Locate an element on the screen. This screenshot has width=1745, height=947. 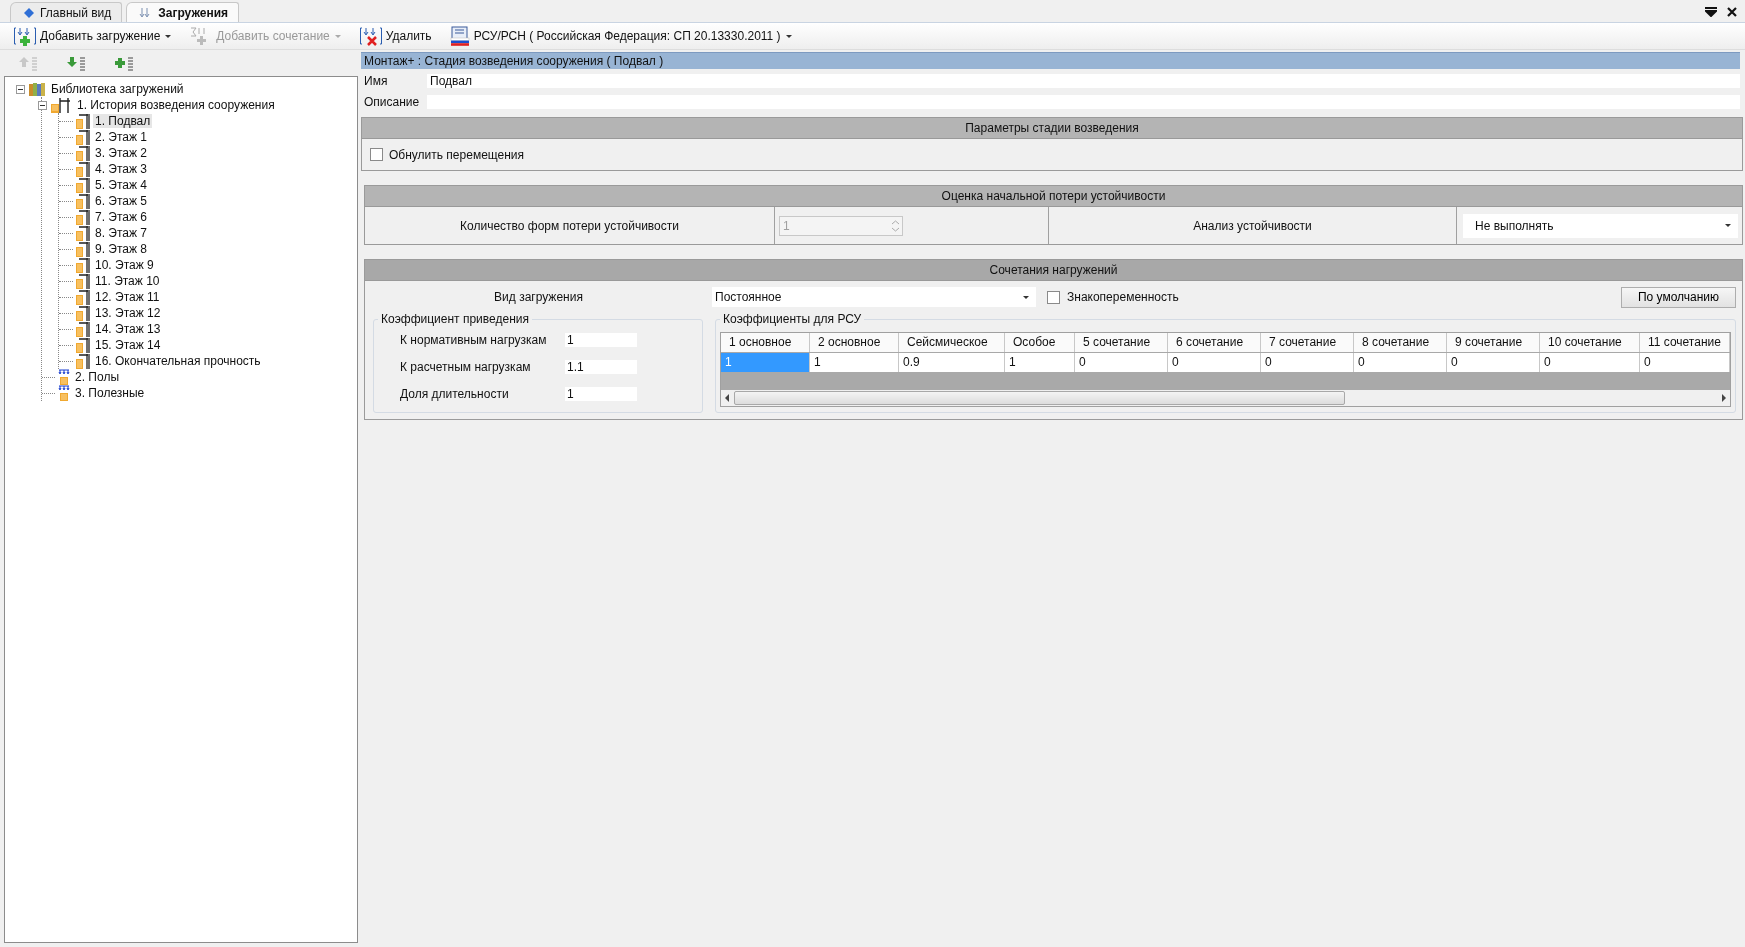
field-label: Описание is located at coordinates (392, 101).